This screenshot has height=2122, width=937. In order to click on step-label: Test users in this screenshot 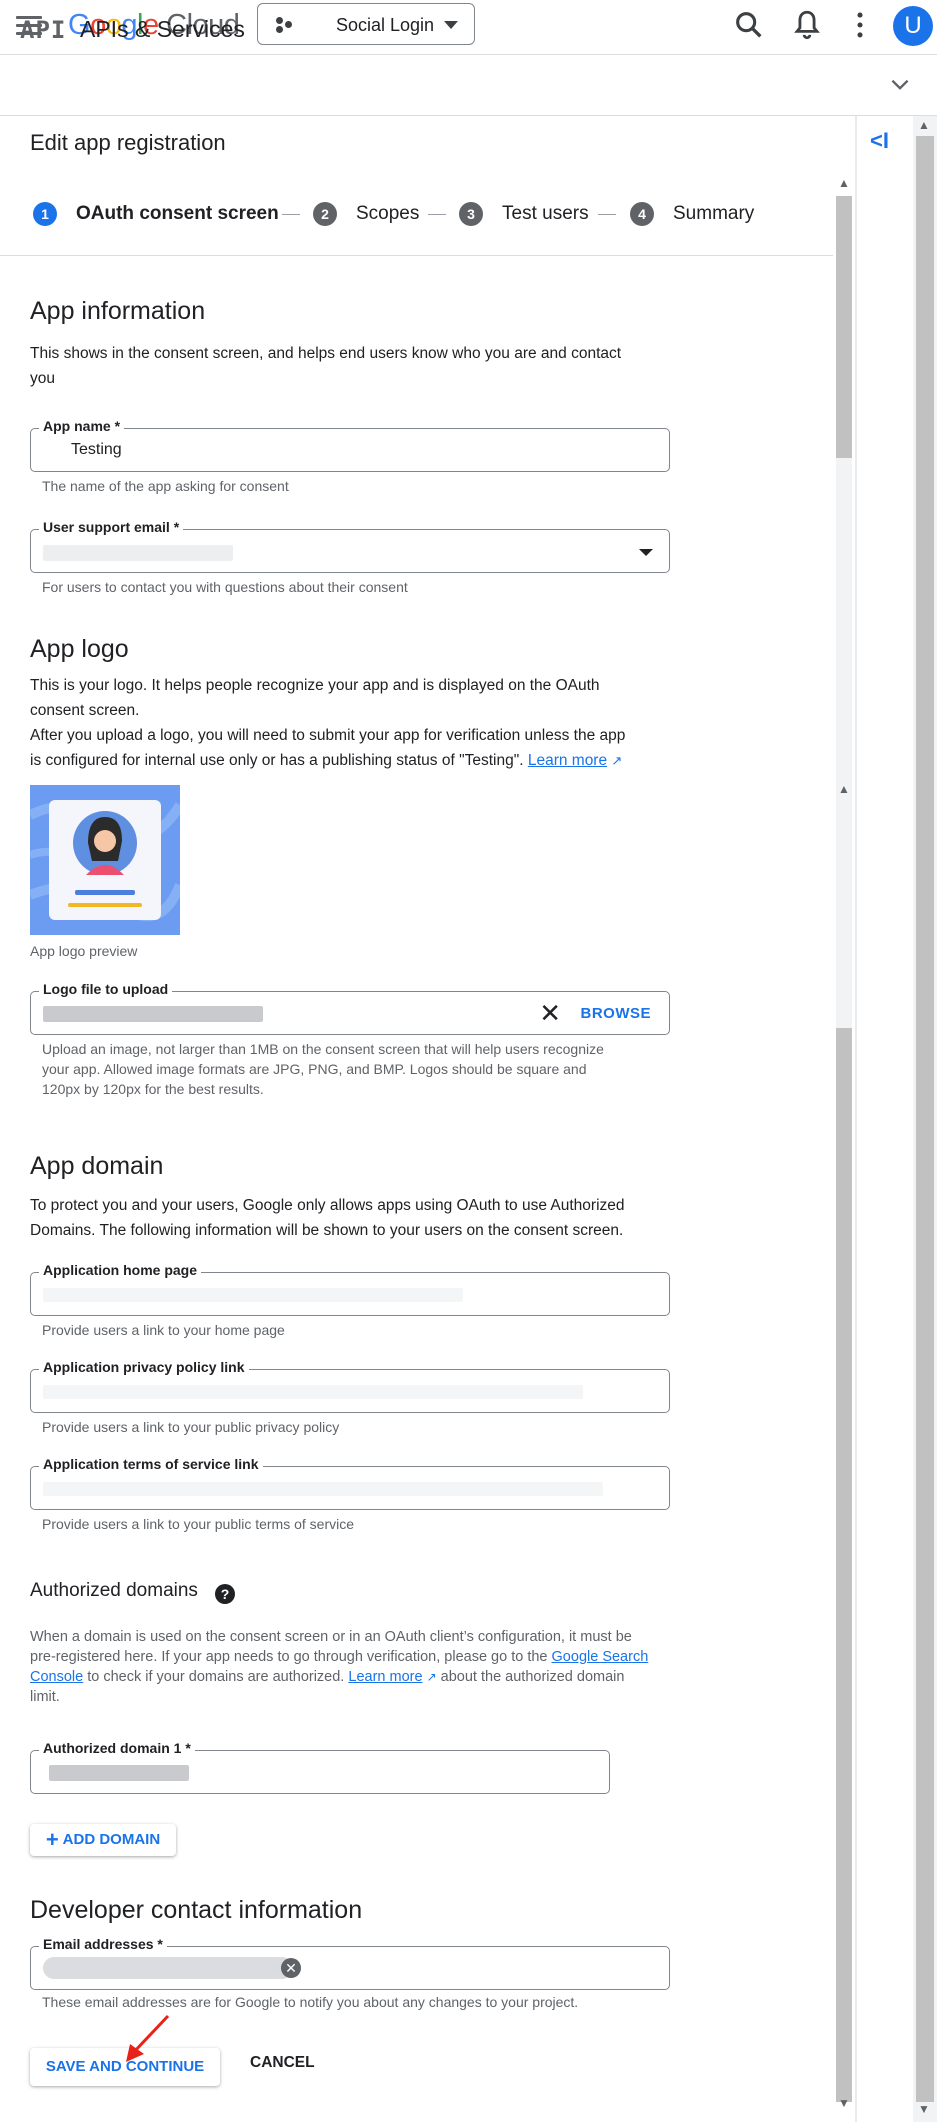, I will do `click(545, 213)`.